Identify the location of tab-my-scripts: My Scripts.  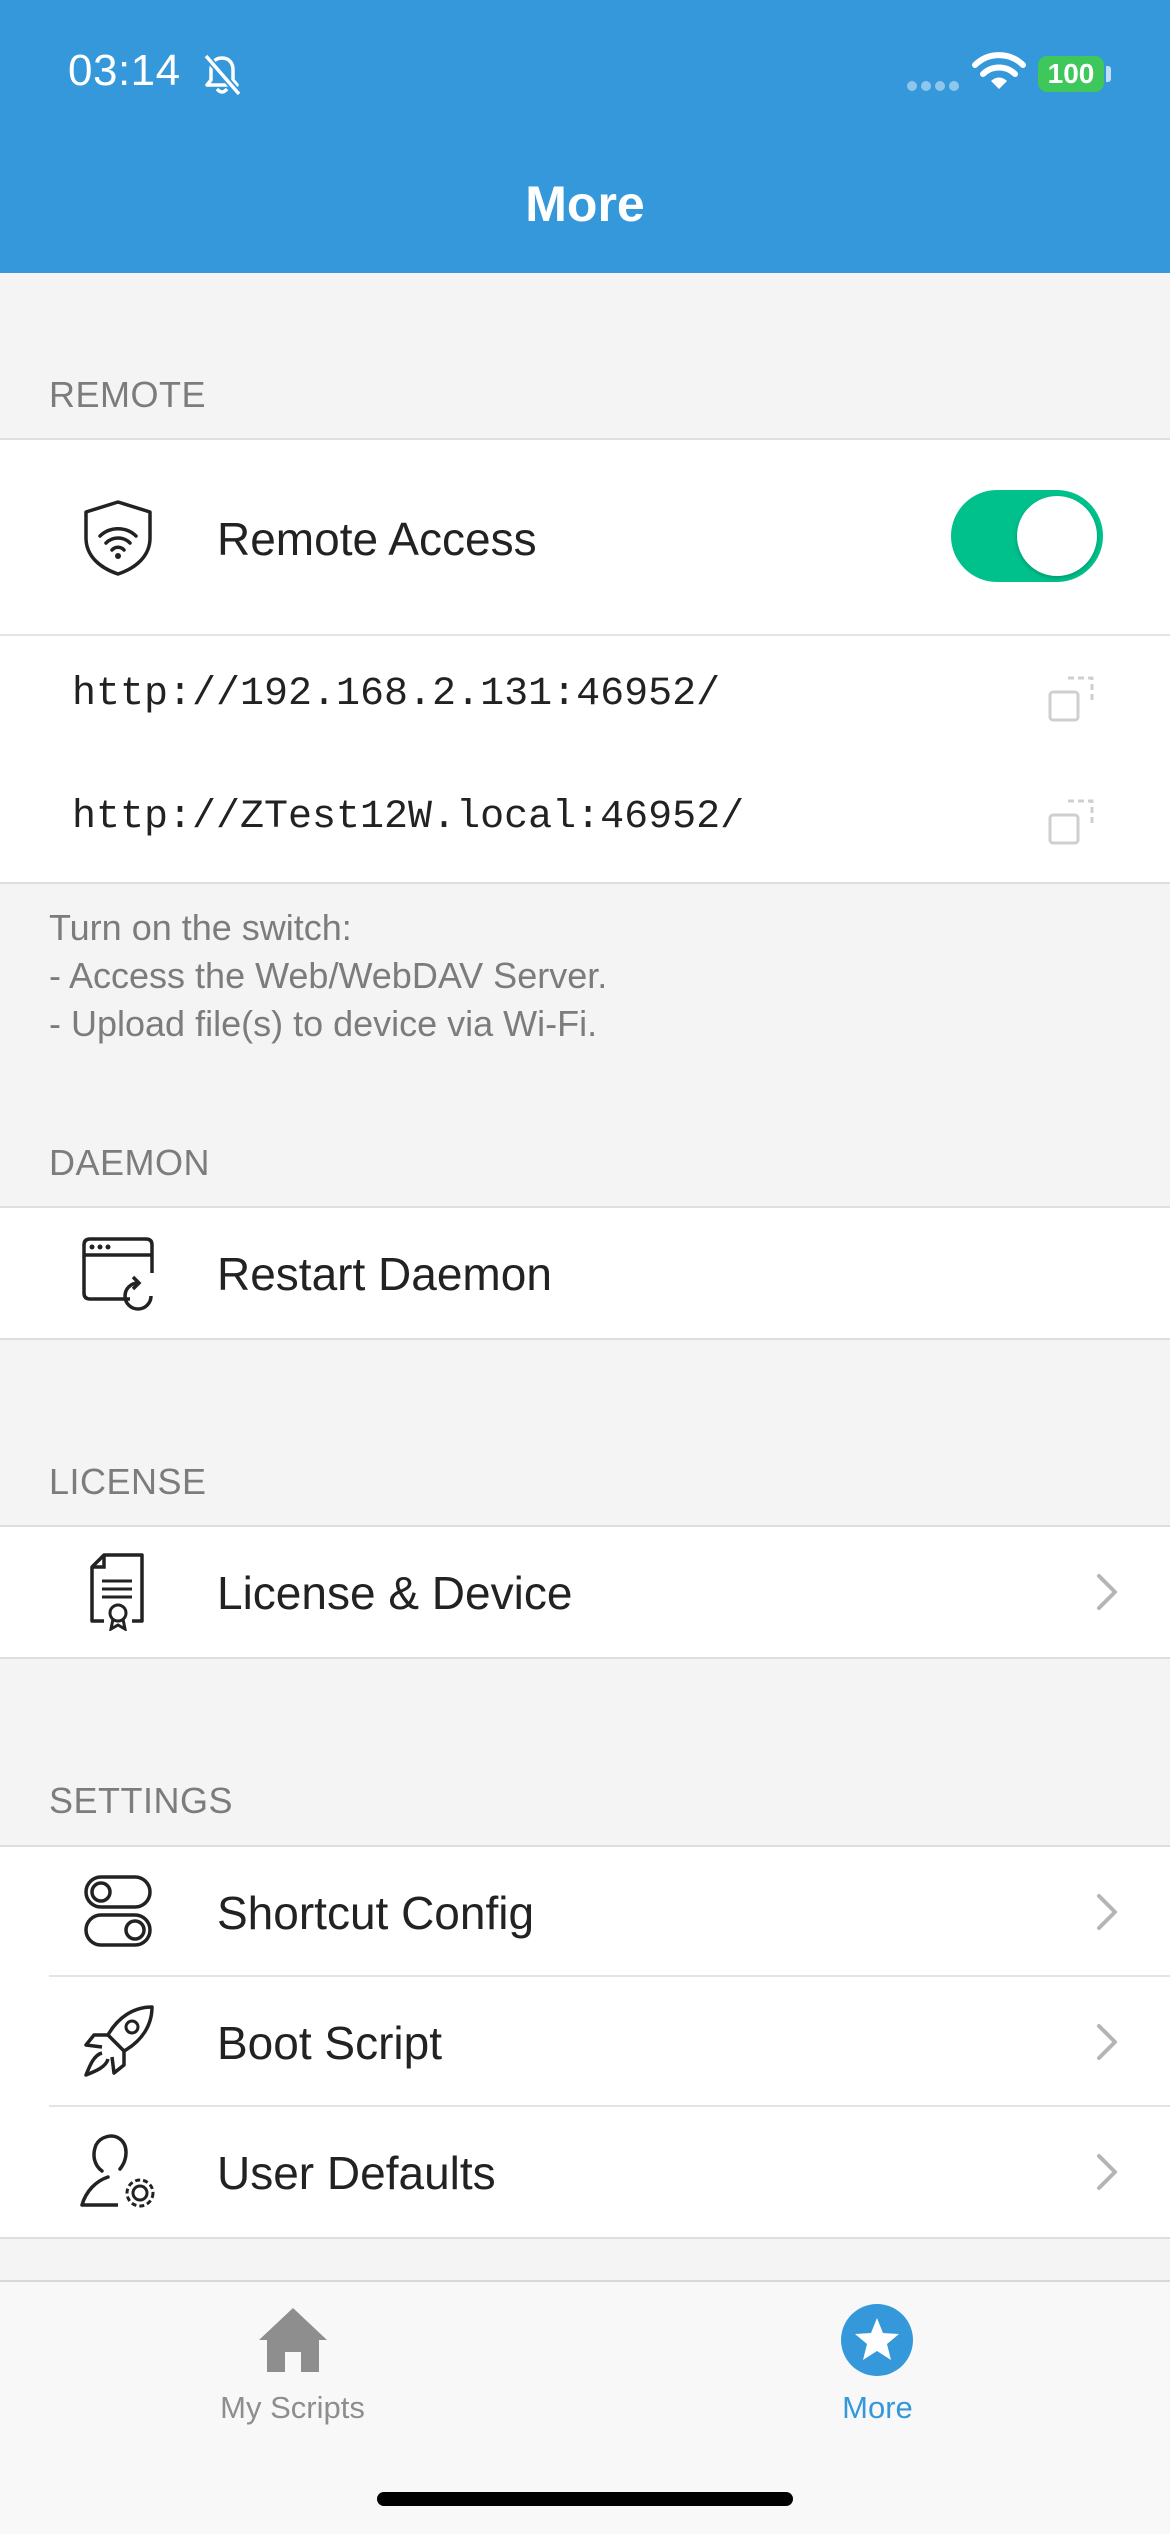
(292, 2382).